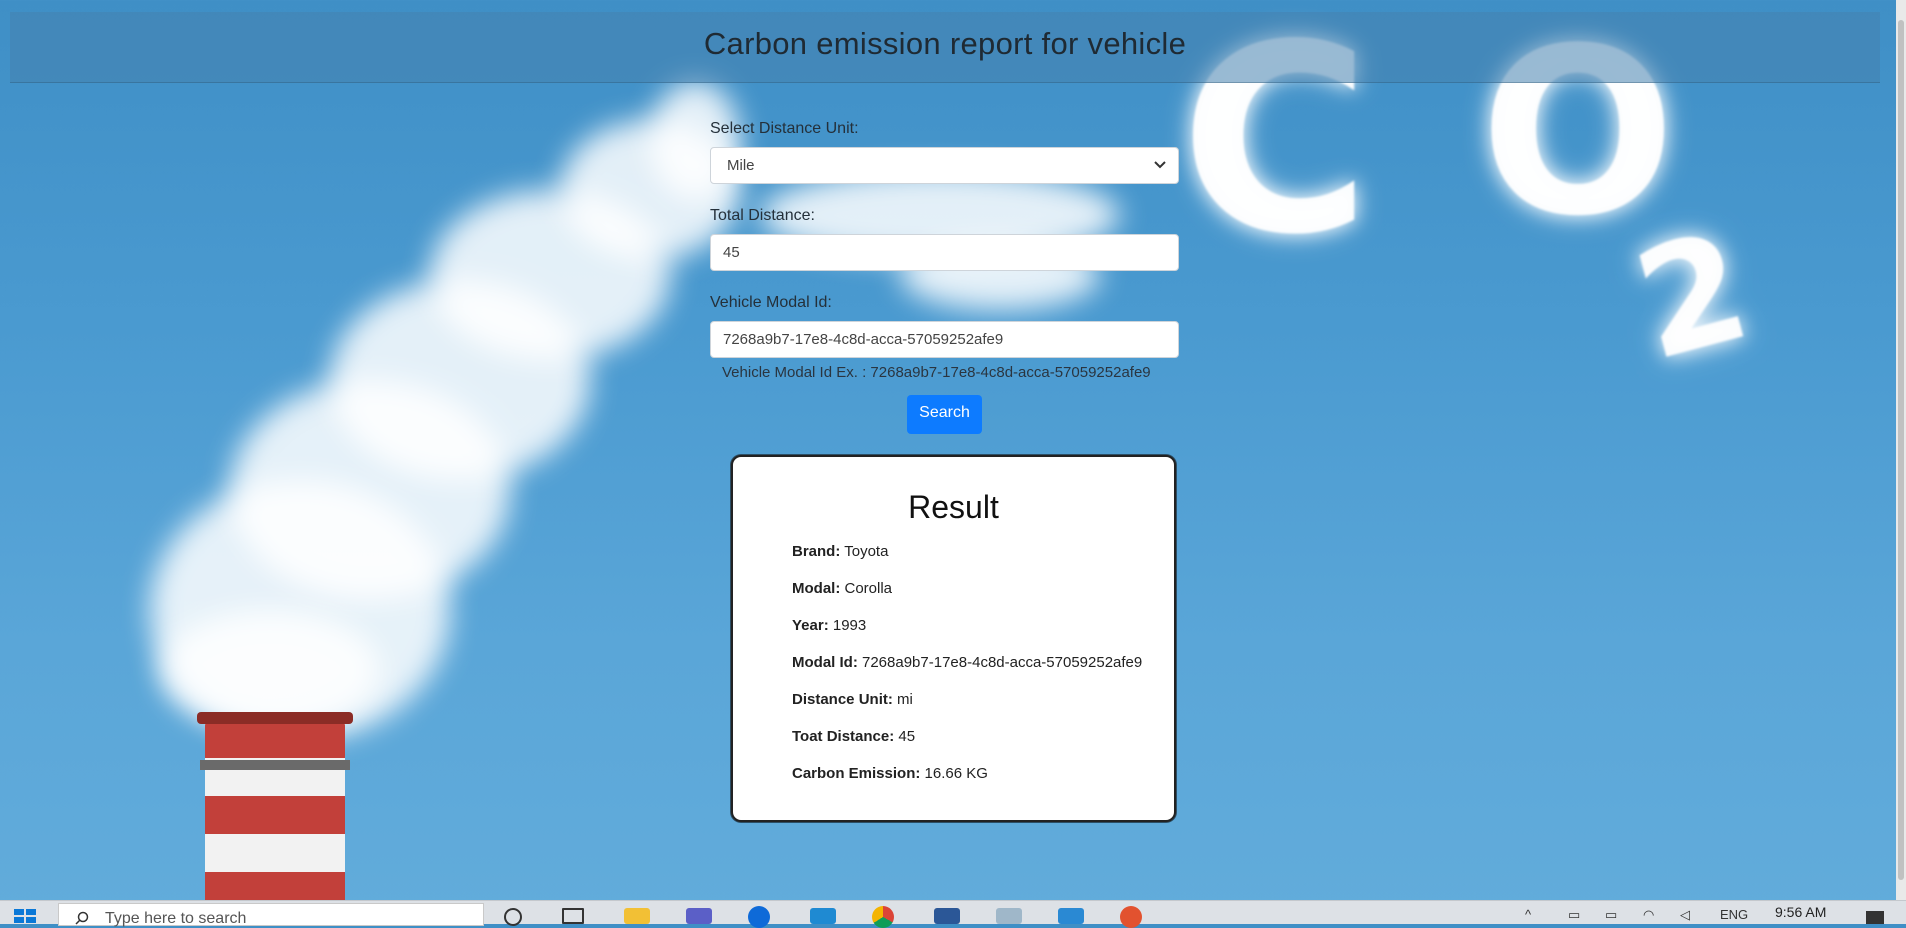 The image size is (1906, 928). Describe the element at coordinates (890, 773) in the screenshot. I see `result-row-carbon-emission: Carbon Emission: 16.66 KG` at that location.